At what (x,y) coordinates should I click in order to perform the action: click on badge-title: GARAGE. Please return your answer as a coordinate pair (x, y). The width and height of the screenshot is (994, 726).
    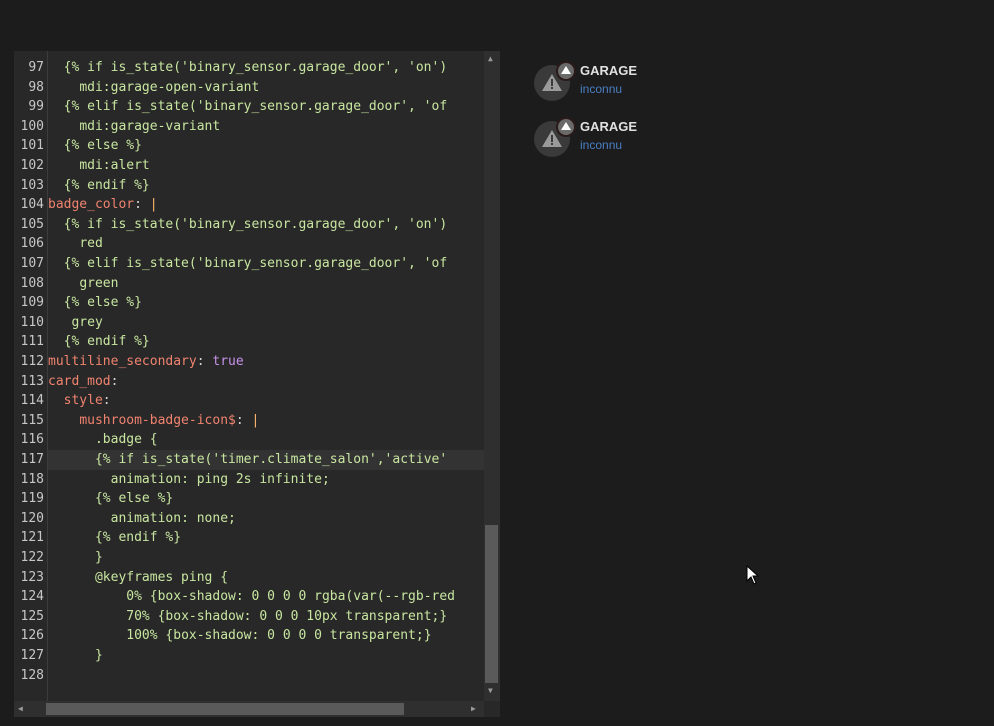
    Looking at the image, I should click on (609, 70).